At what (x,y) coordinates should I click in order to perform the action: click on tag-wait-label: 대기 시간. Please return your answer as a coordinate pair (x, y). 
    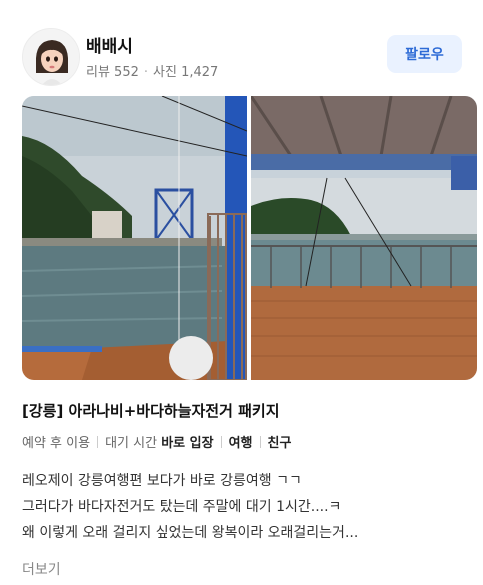
    Looking at the image, I should click on (131, 443).